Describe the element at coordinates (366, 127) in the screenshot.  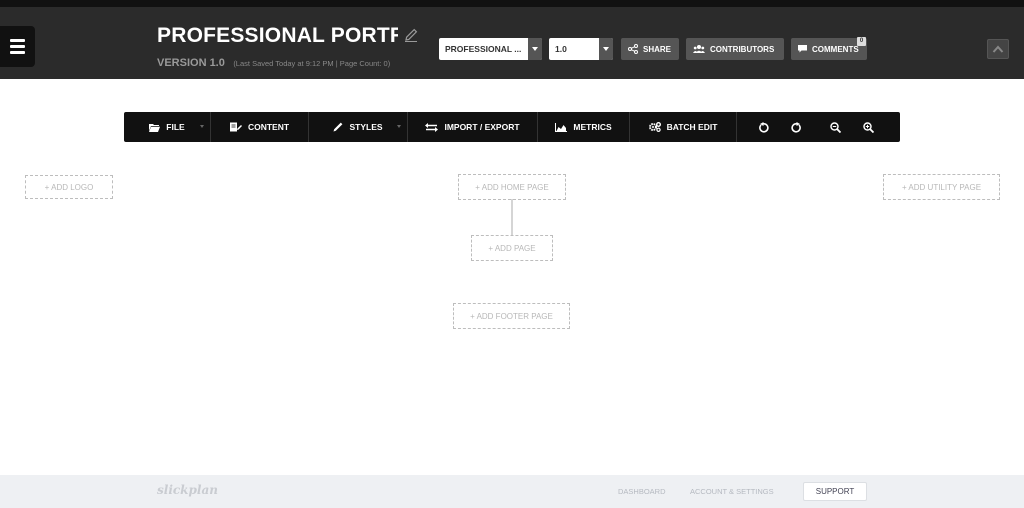
I see `styles-label: STYLES` at that location.